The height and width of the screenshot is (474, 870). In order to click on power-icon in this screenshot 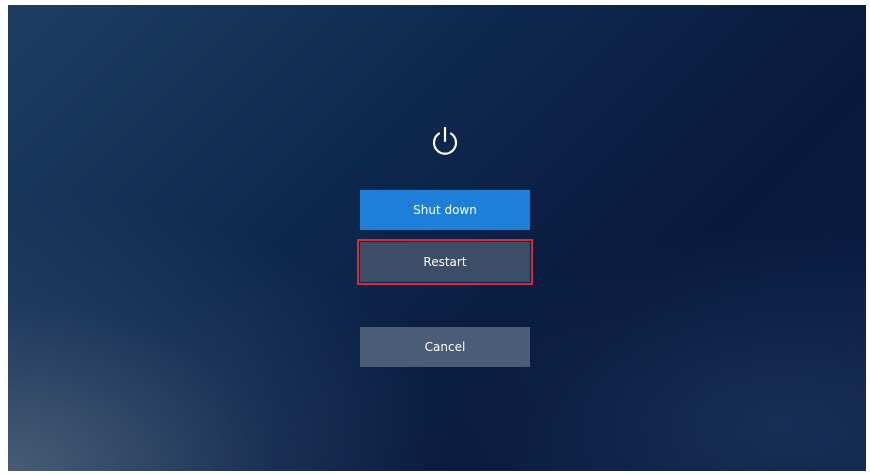, I will do `click(445, 142)`.